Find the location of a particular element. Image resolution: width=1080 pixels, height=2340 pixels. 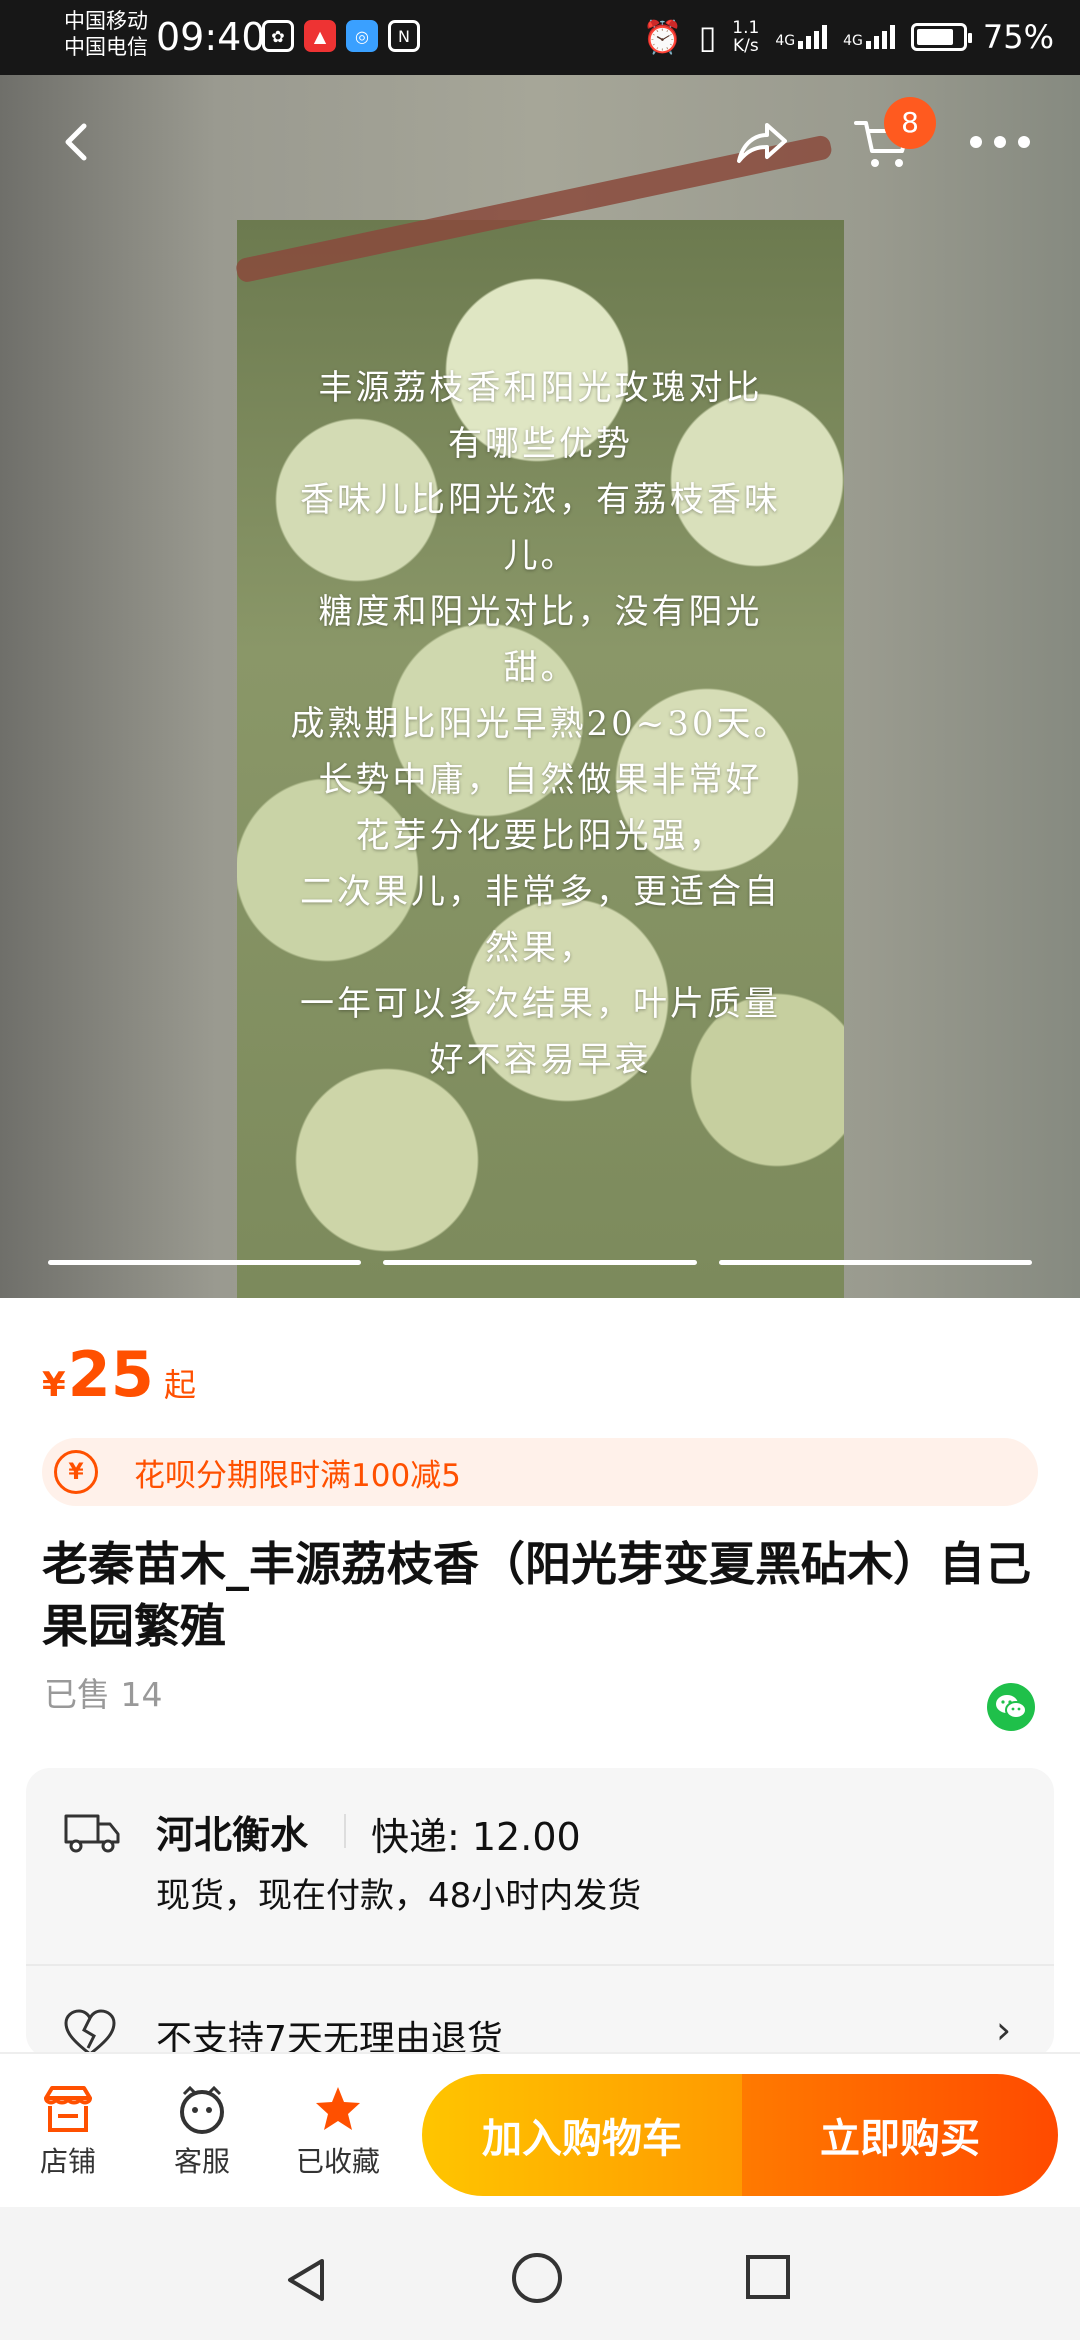

dispatch-info: 现货，现在付款，48小时内发货 is located at coordinates (399, 1896).